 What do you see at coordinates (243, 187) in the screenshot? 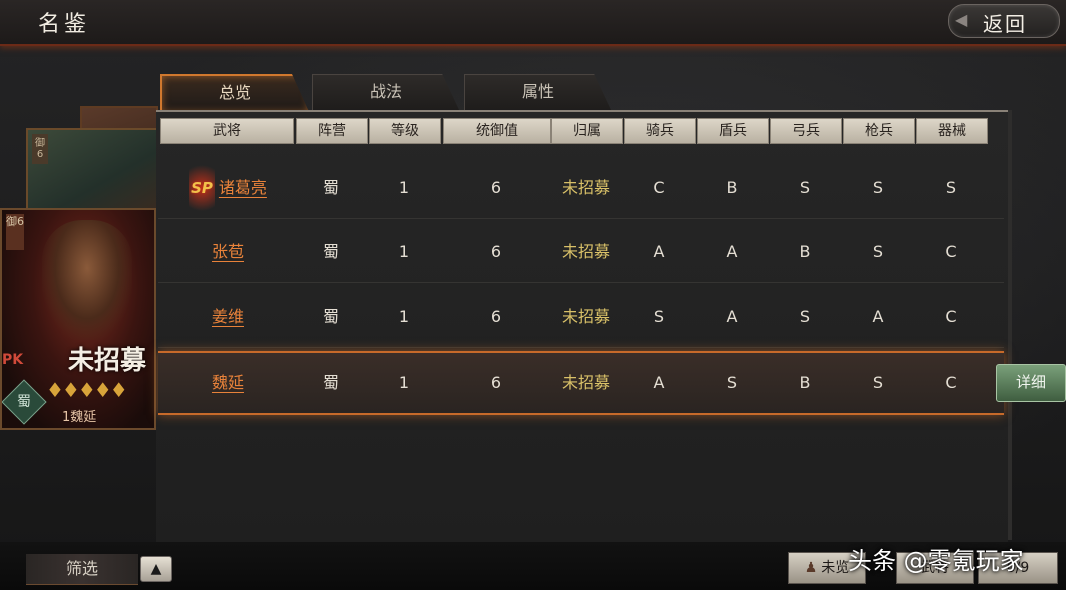
I see `general-name-link: 诸葛亮` at bounding box center [243, 187].